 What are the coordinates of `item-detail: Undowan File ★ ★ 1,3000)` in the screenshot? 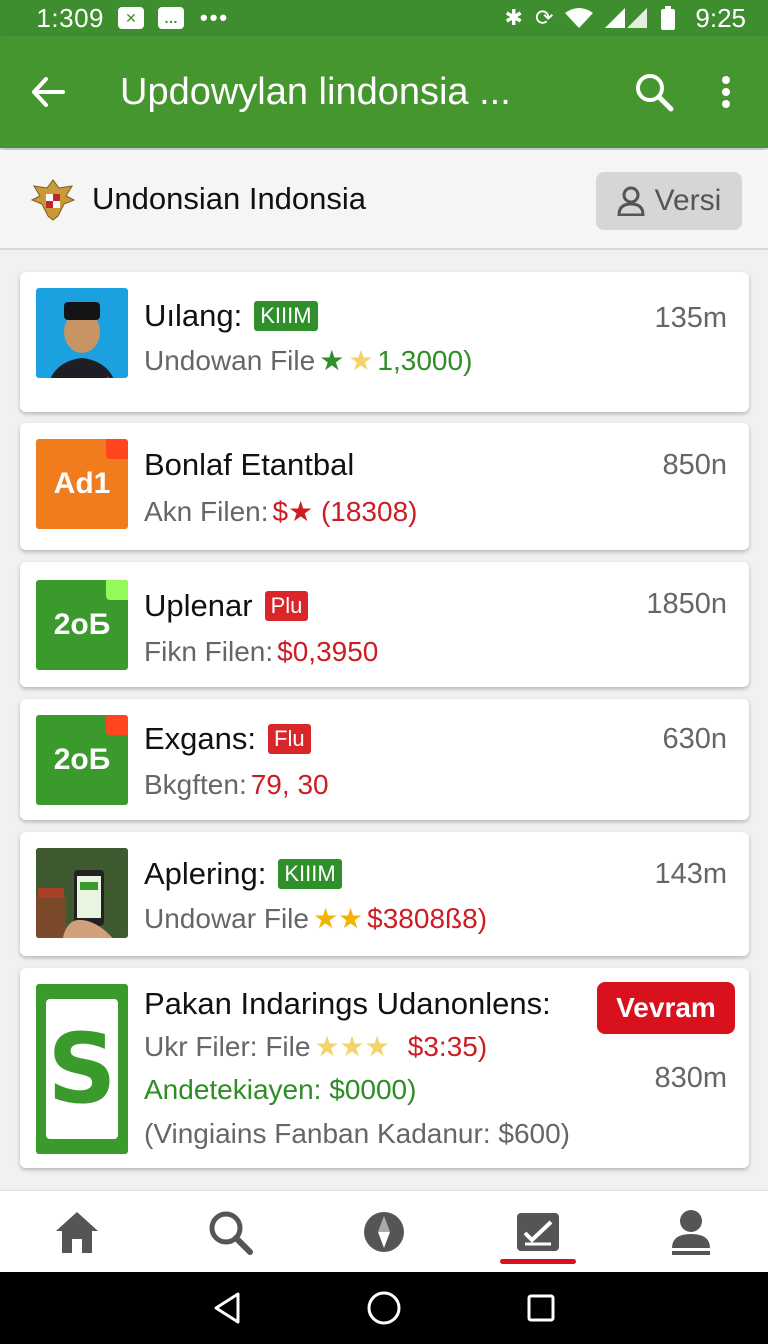 It's located at (308, 360).